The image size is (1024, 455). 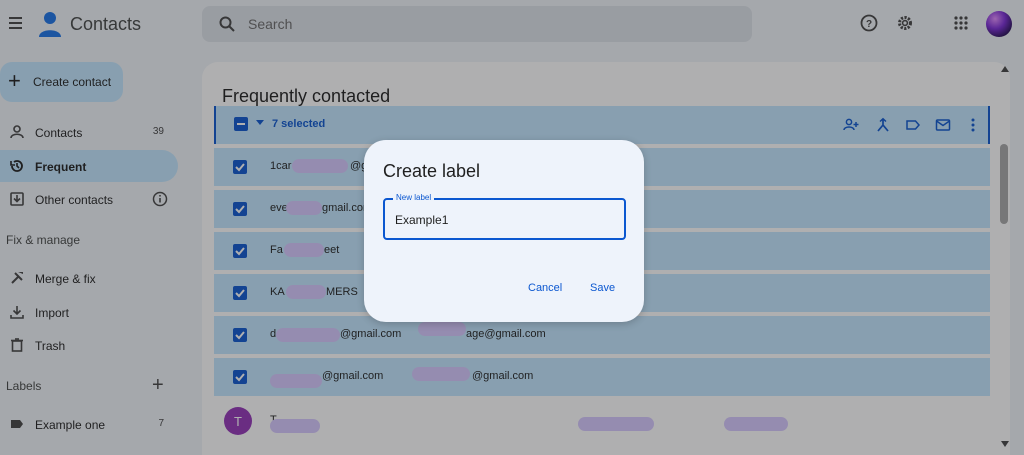 I want to click on new-label-field-label: New label, so click(x=414, y=197).